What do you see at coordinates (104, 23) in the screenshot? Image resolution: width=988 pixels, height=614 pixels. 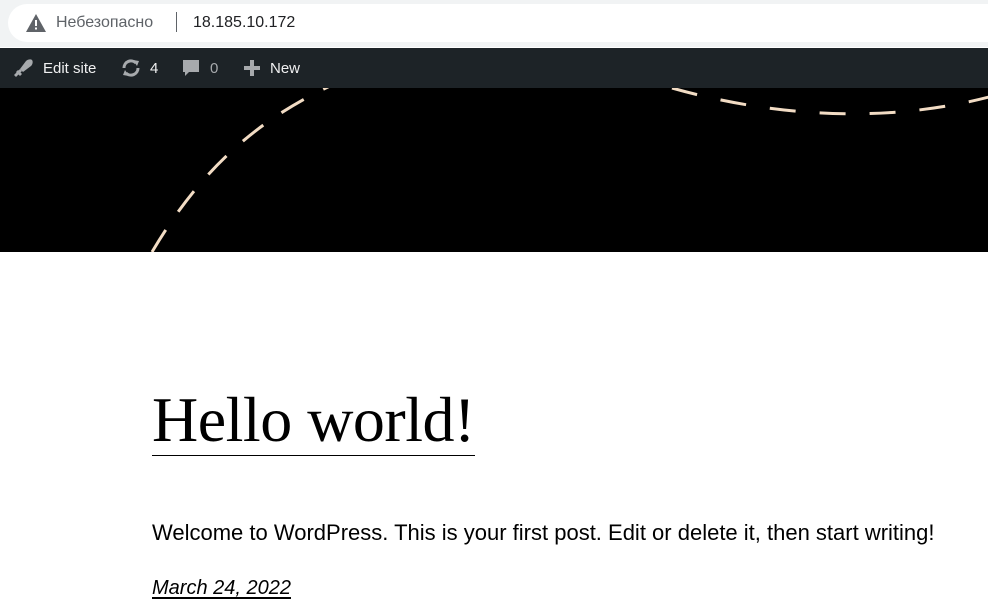 I see `security-status-label: Небезопасно` at bounding box center [104, 23].